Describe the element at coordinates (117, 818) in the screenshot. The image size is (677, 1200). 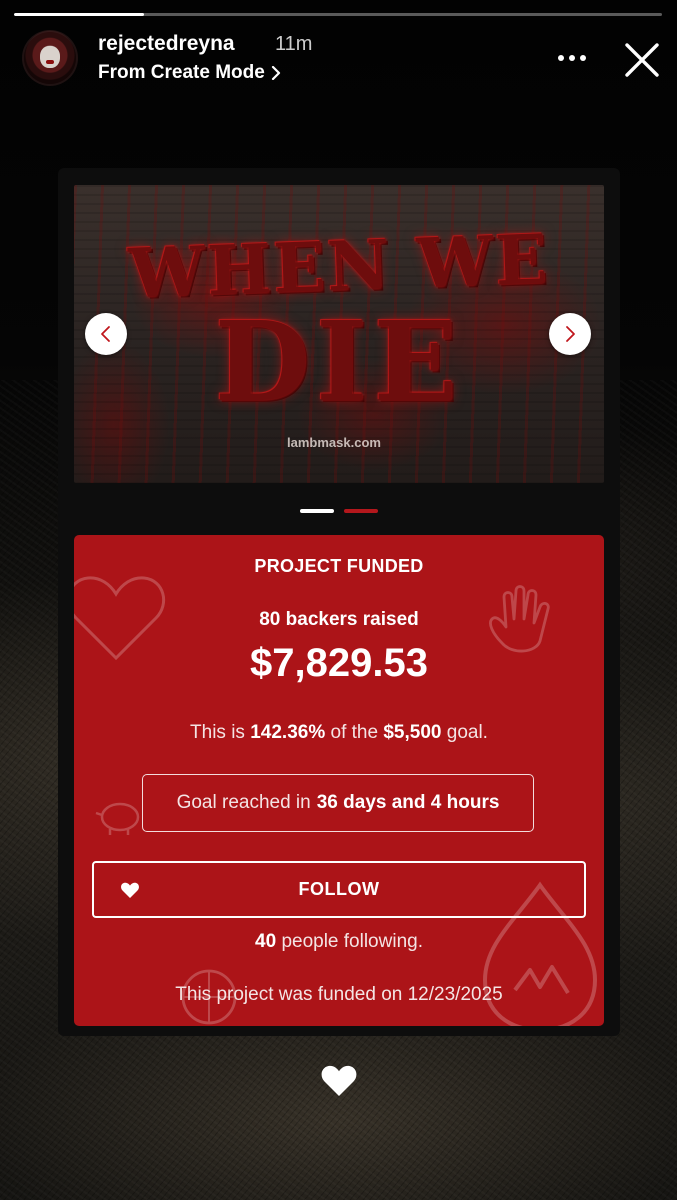
I see `piggy-bank-icon` at that location.